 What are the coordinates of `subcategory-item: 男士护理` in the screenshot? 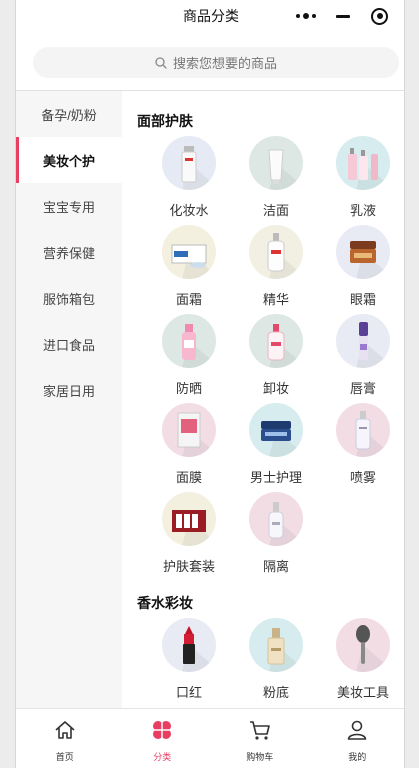 It's located at (276, 443).